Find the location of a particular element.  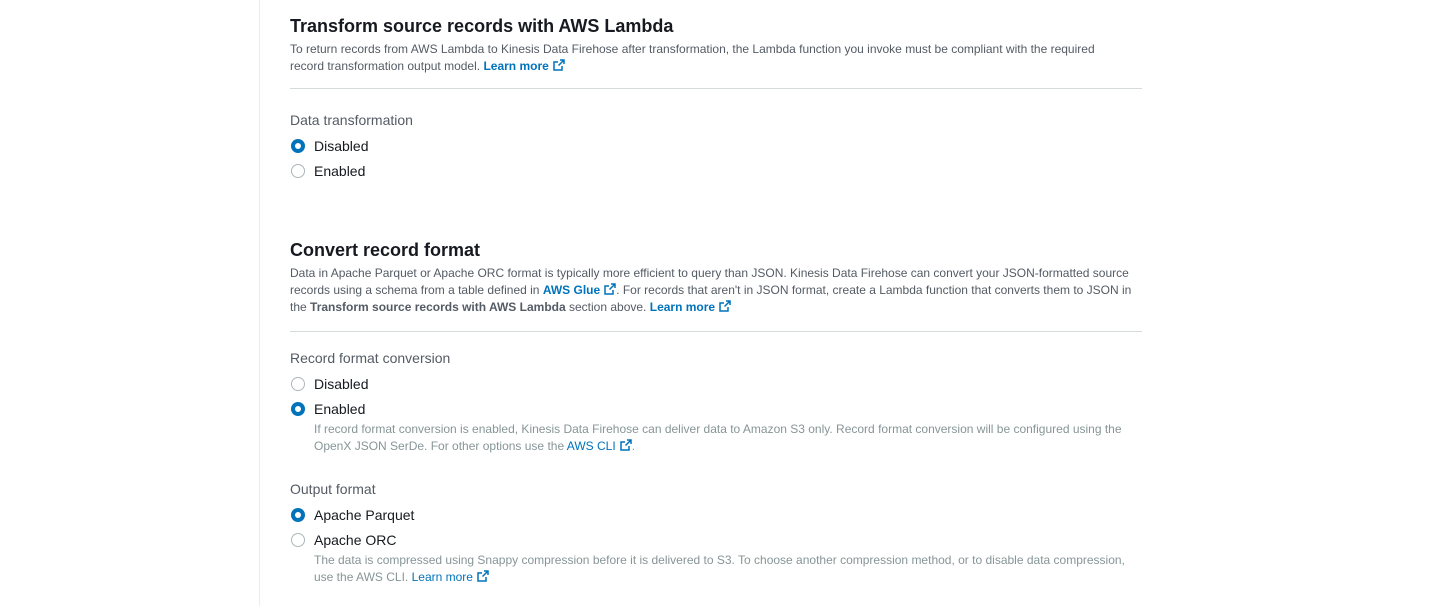

convert-section-title: Convert record format is located at coordinates (385, 250).